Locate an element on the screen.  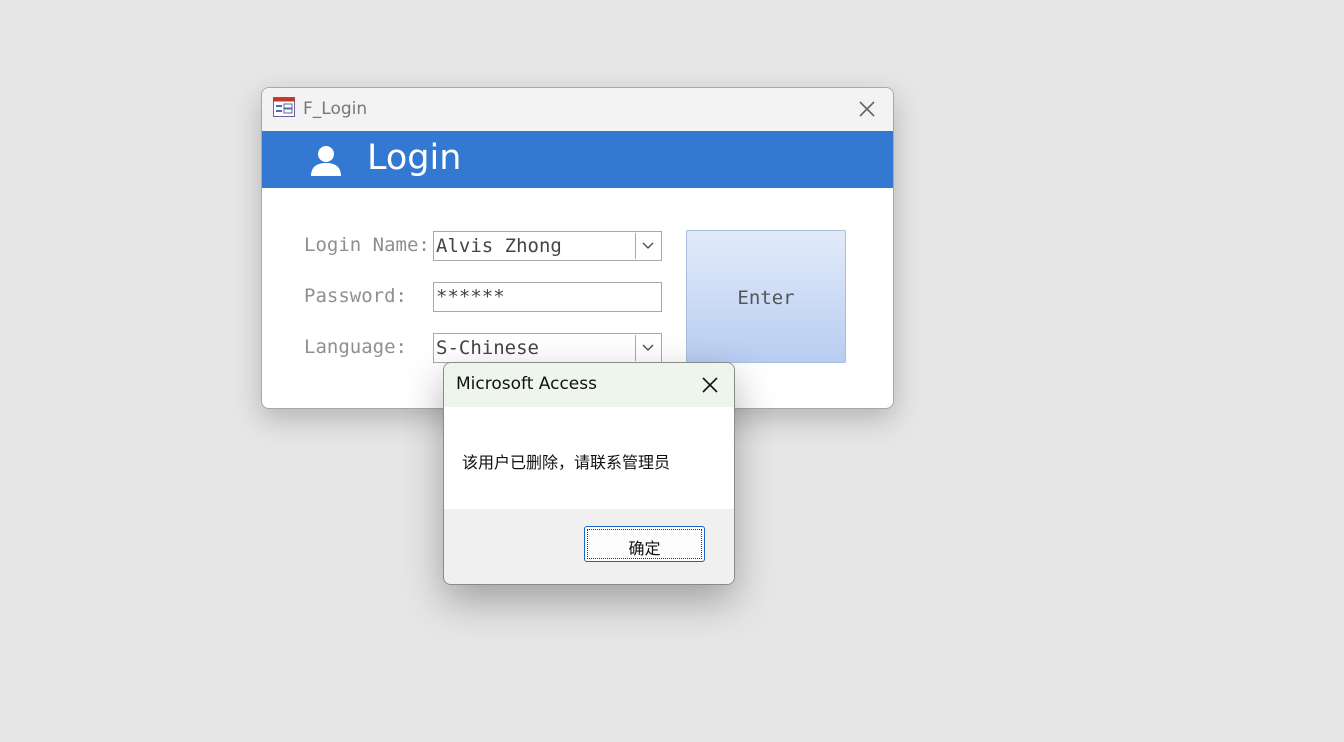
dialog-message: 该用户已删除，请联系管理员 is located at coordinates (566, 462).